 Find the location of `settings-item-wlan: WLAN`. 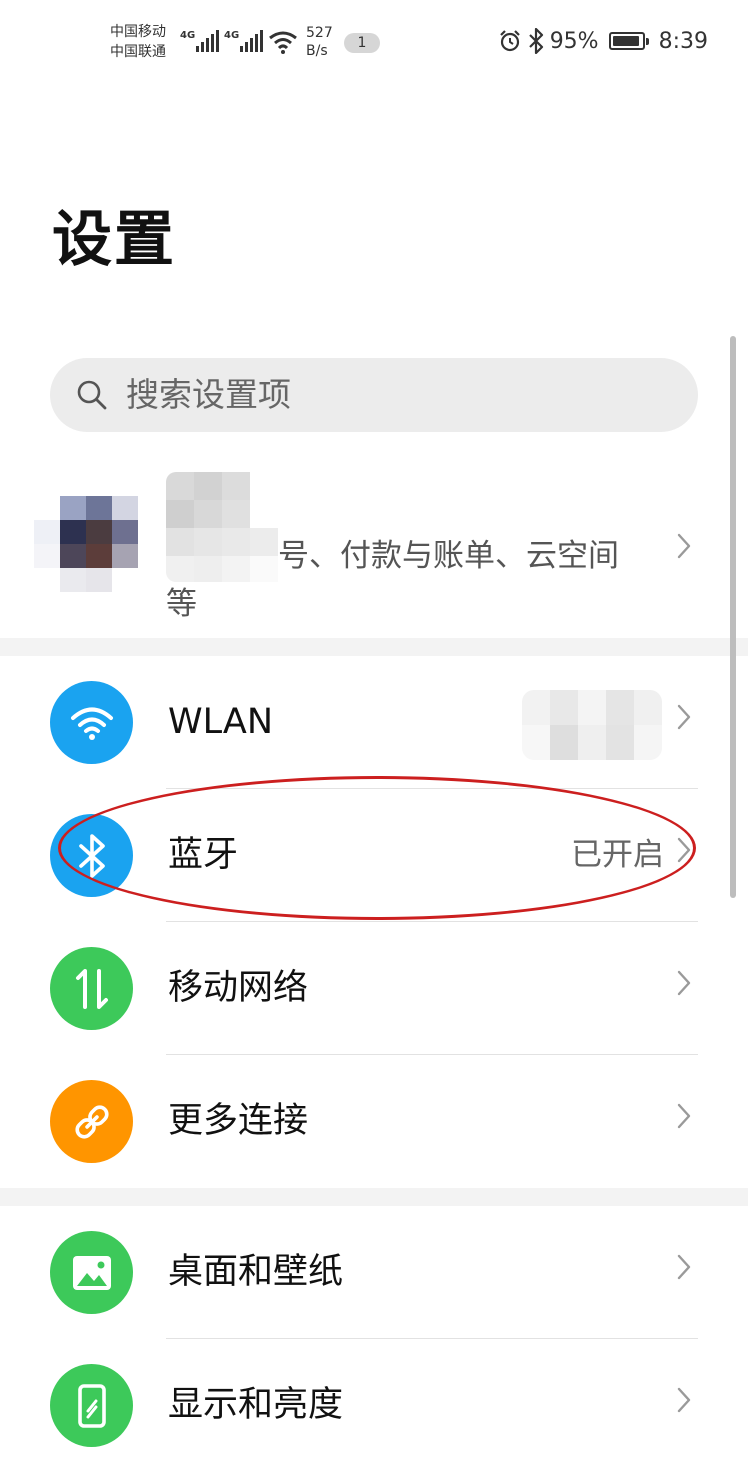

settings-item-wlan: WLAN is located at coordinates (374, 722).